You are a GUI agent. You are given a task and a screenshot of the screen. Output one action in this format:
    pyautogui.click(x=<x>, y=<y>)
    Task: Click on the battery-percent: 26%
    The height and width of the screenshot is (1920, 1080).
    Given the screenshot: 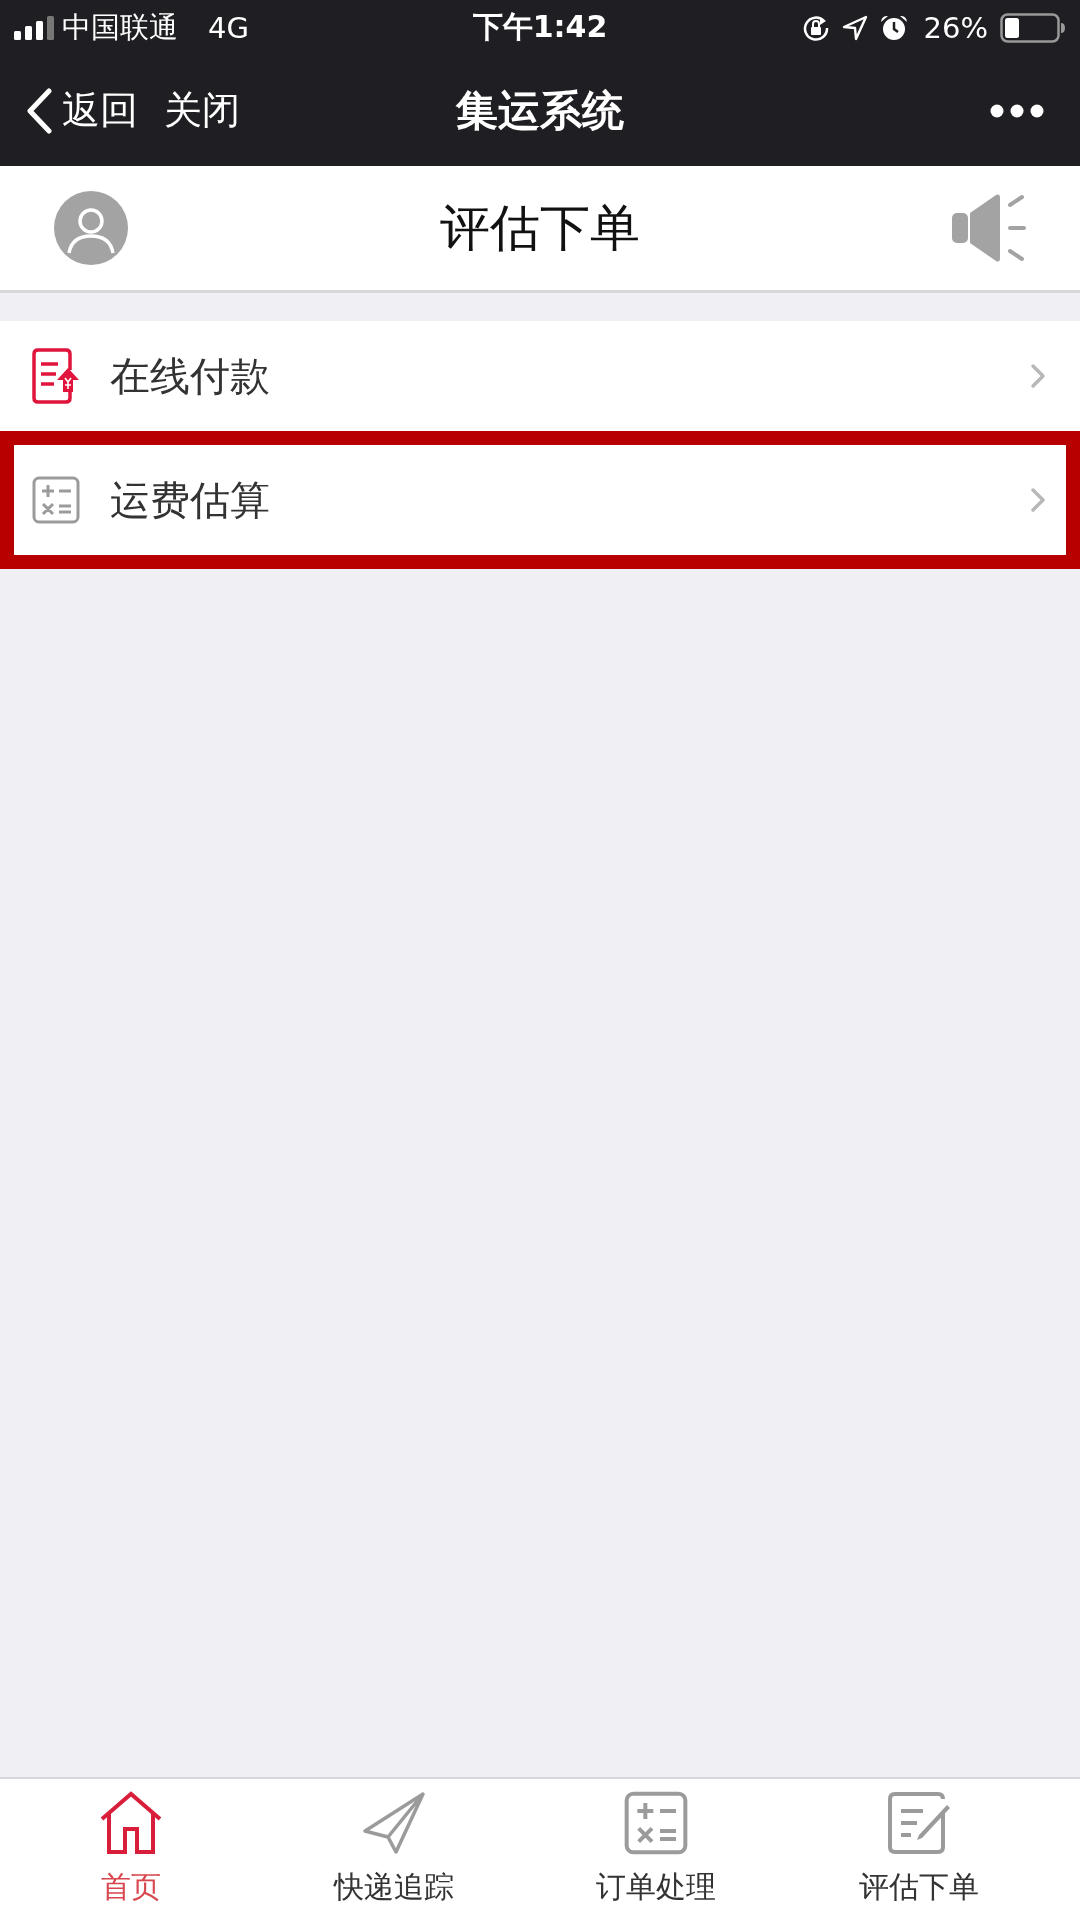 What is the action you would take?
    pyautogui.click(x=955, y=27)
    